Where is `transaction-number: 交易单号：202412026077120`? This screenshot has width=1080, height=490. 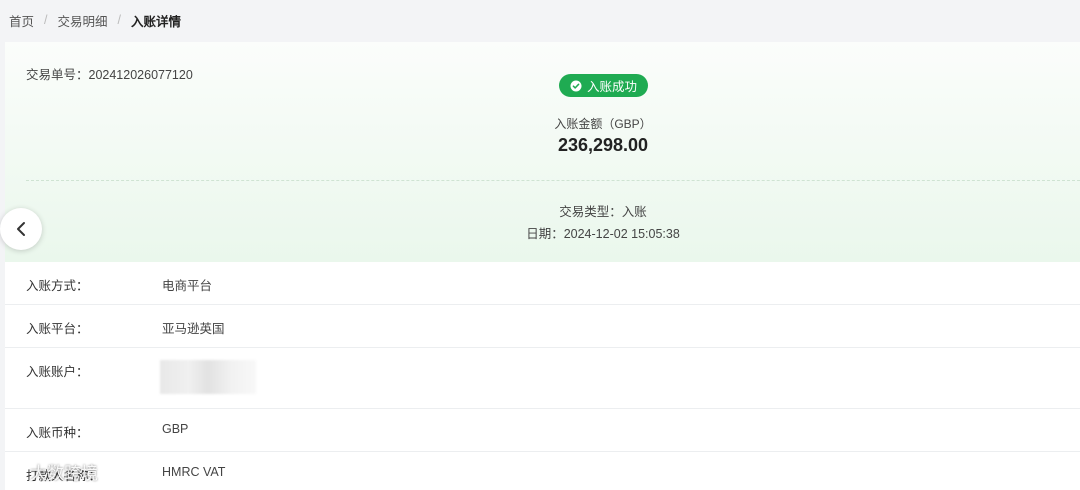
transaction-number: 交易单号：202412026077120 is located at coordinates (109, 75).